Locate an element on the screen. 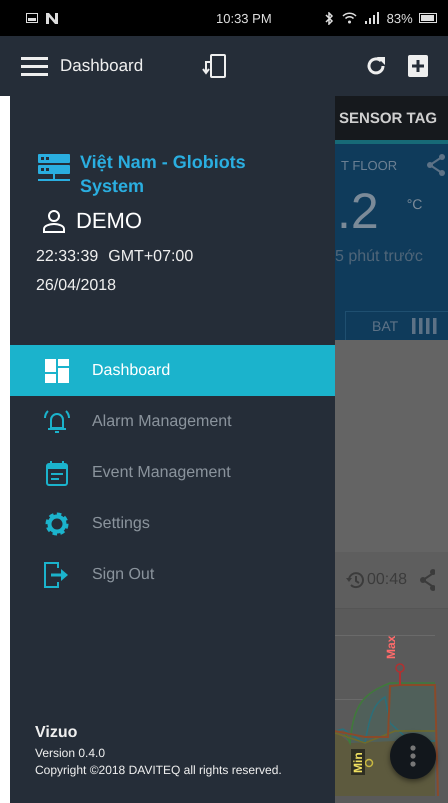  server-icon is located at coordinates (54, 169).